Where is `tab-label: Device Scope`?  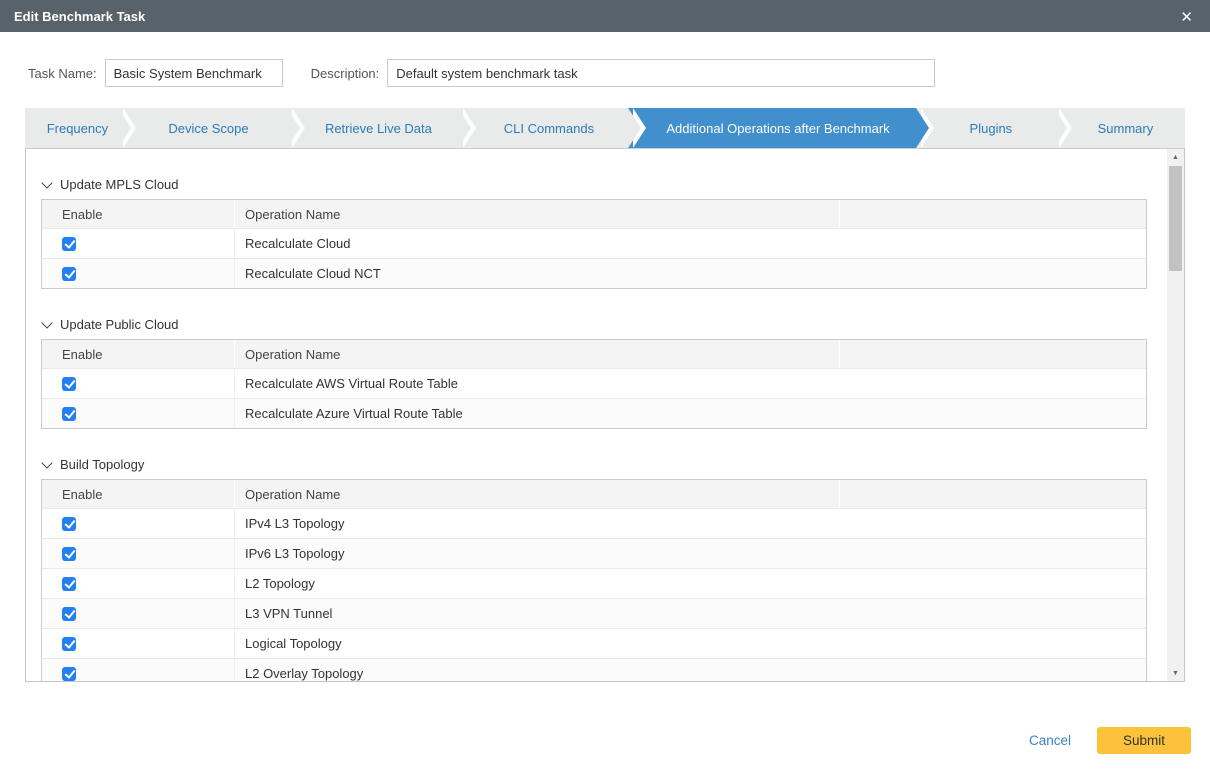 tab-label: Device Scope is located at coordinates (208, 128).